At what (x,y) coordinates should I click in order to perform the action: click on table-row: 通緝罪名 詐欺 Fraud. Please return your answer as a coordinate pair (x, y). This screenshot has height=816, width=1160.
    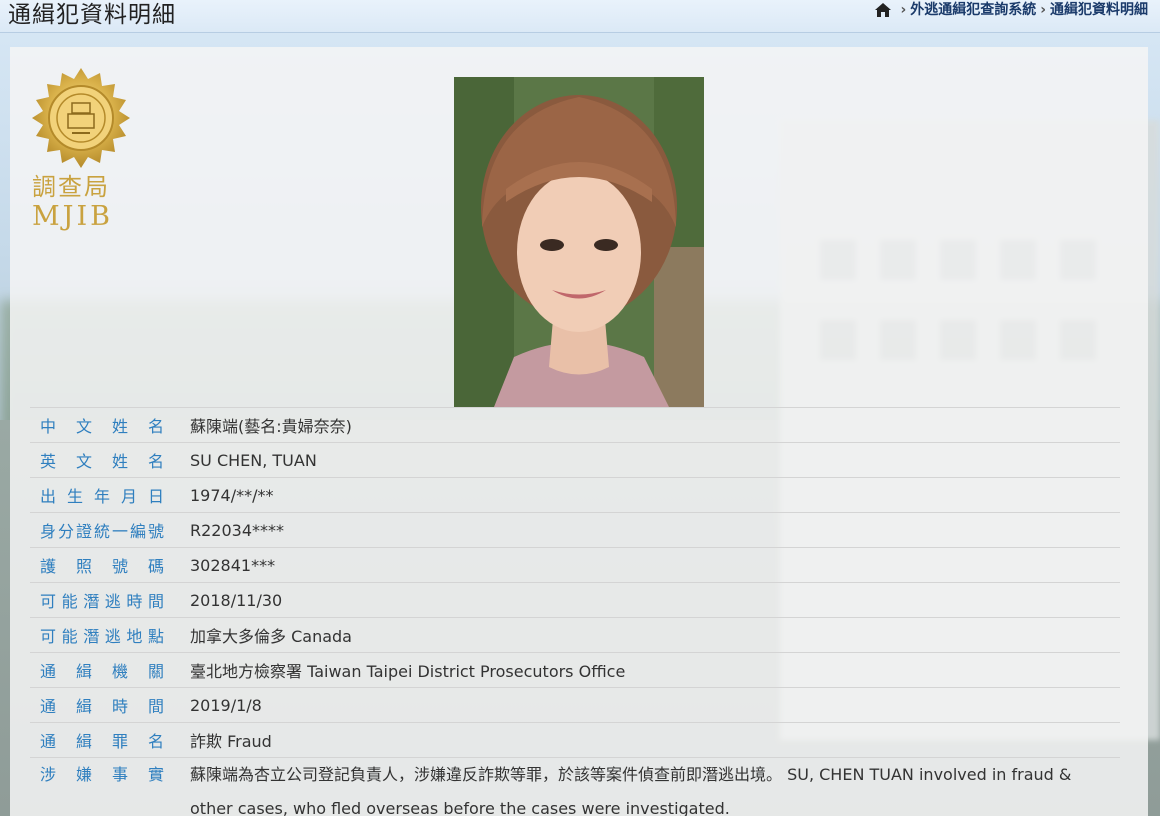
    Looking at the image, I should click on (575, 740).